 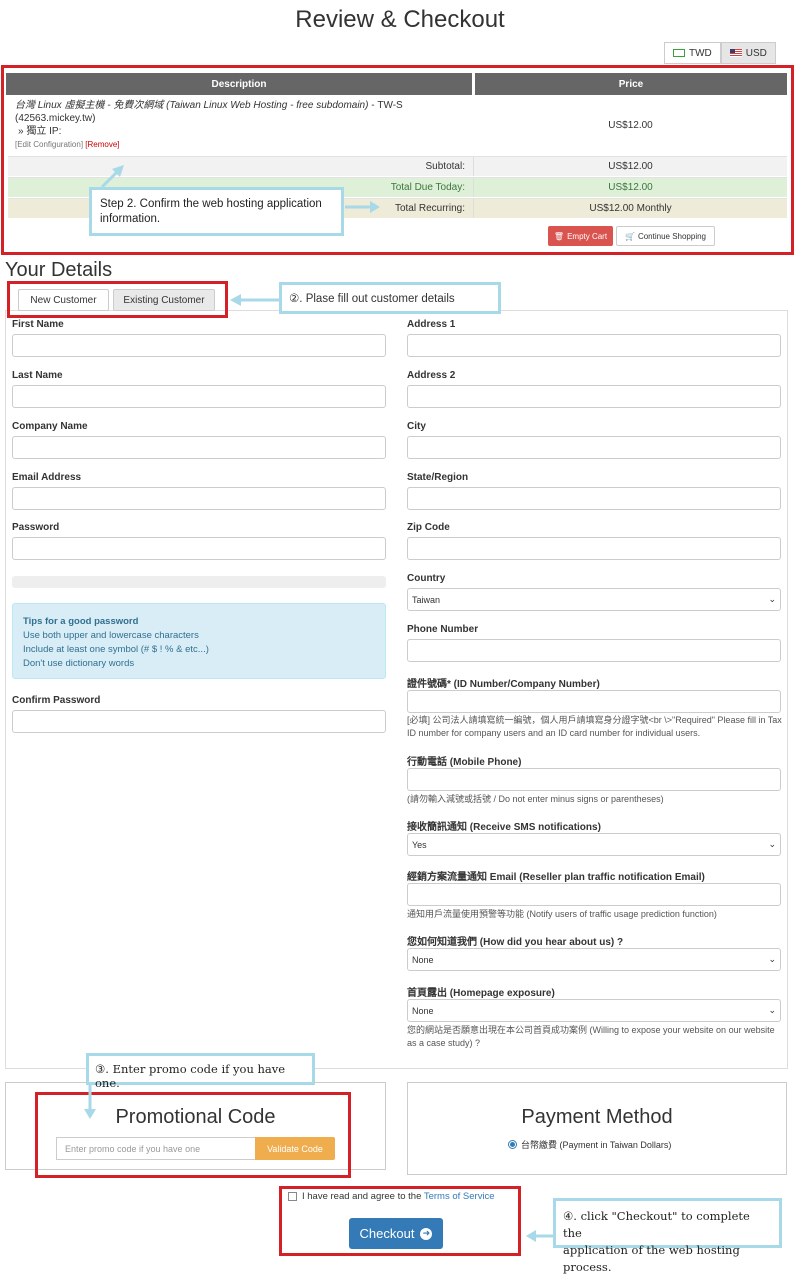 What do you see at coordinates (431, 324) in the screenshot?
I see `address1-label: Address 1` at bounding box center [431, 324].